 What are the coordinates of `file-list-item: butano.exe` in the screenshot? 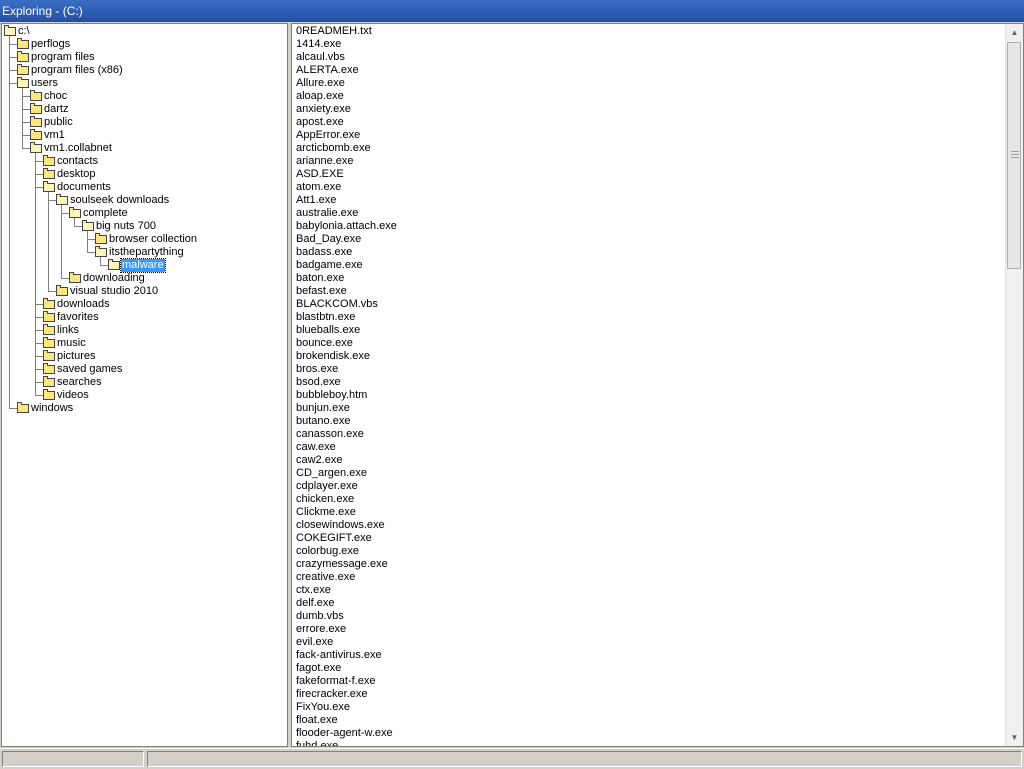 It's located at (323, 421).